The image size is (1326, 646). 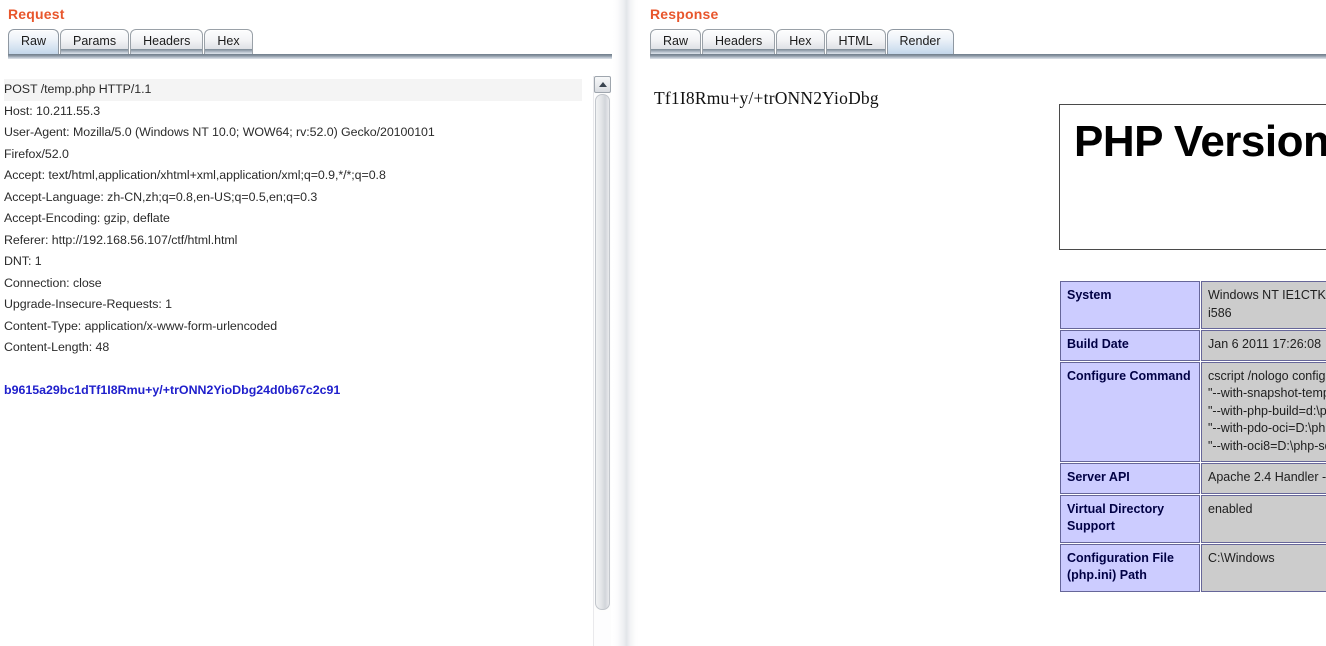 What do you see at coordinates (1263, 567) in the screenshot?
I see `table-cell-value: C:\Windows` at bounding box center [1263, 567].